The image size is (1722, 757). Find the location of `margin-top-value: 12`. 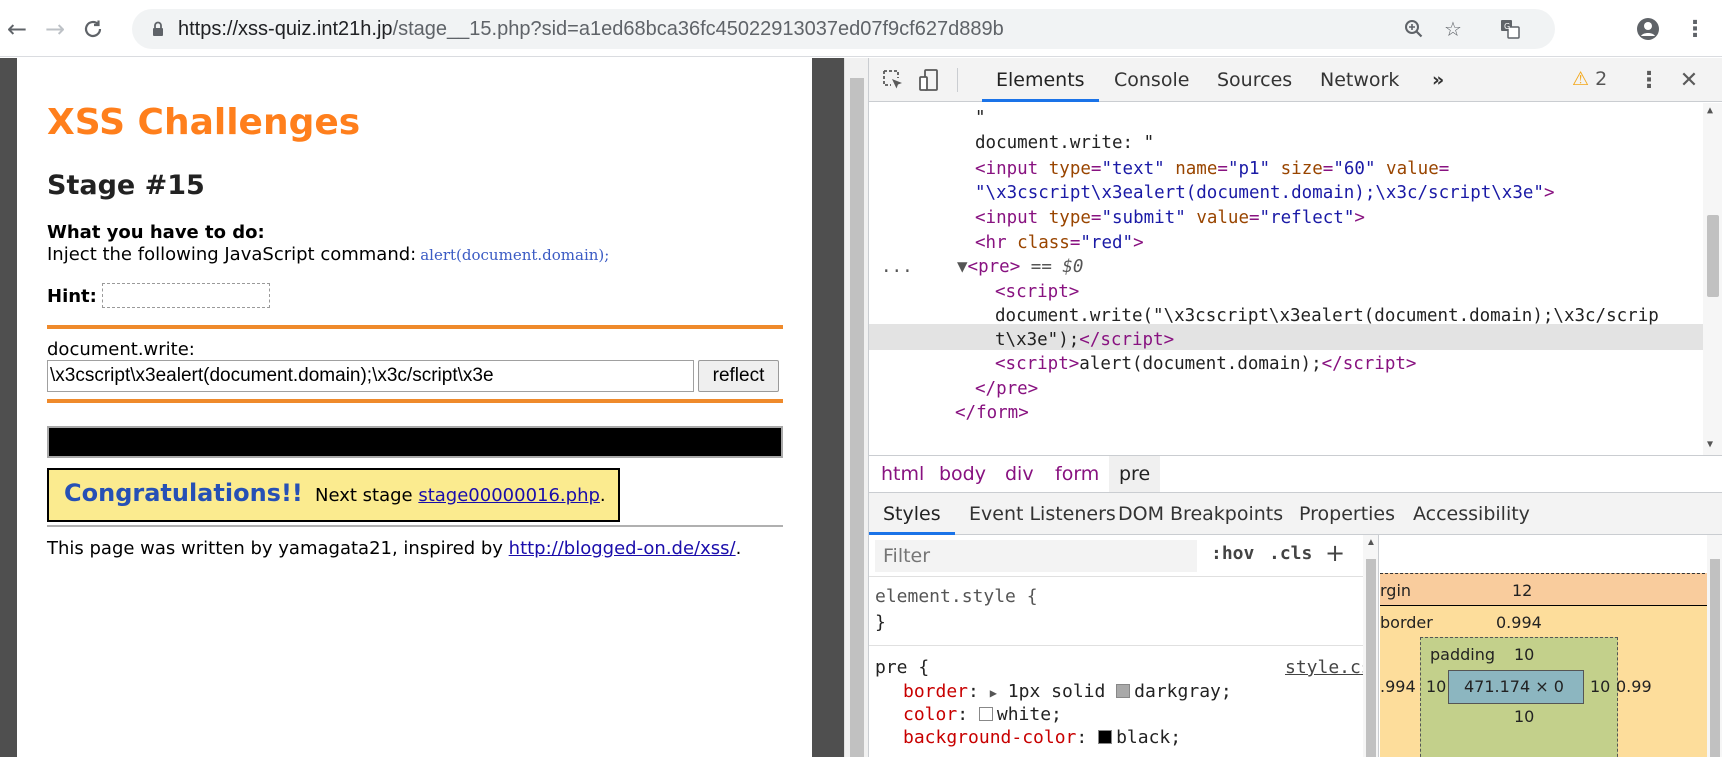

margin-top-value: 12 is located at coordinates (1522, 590).